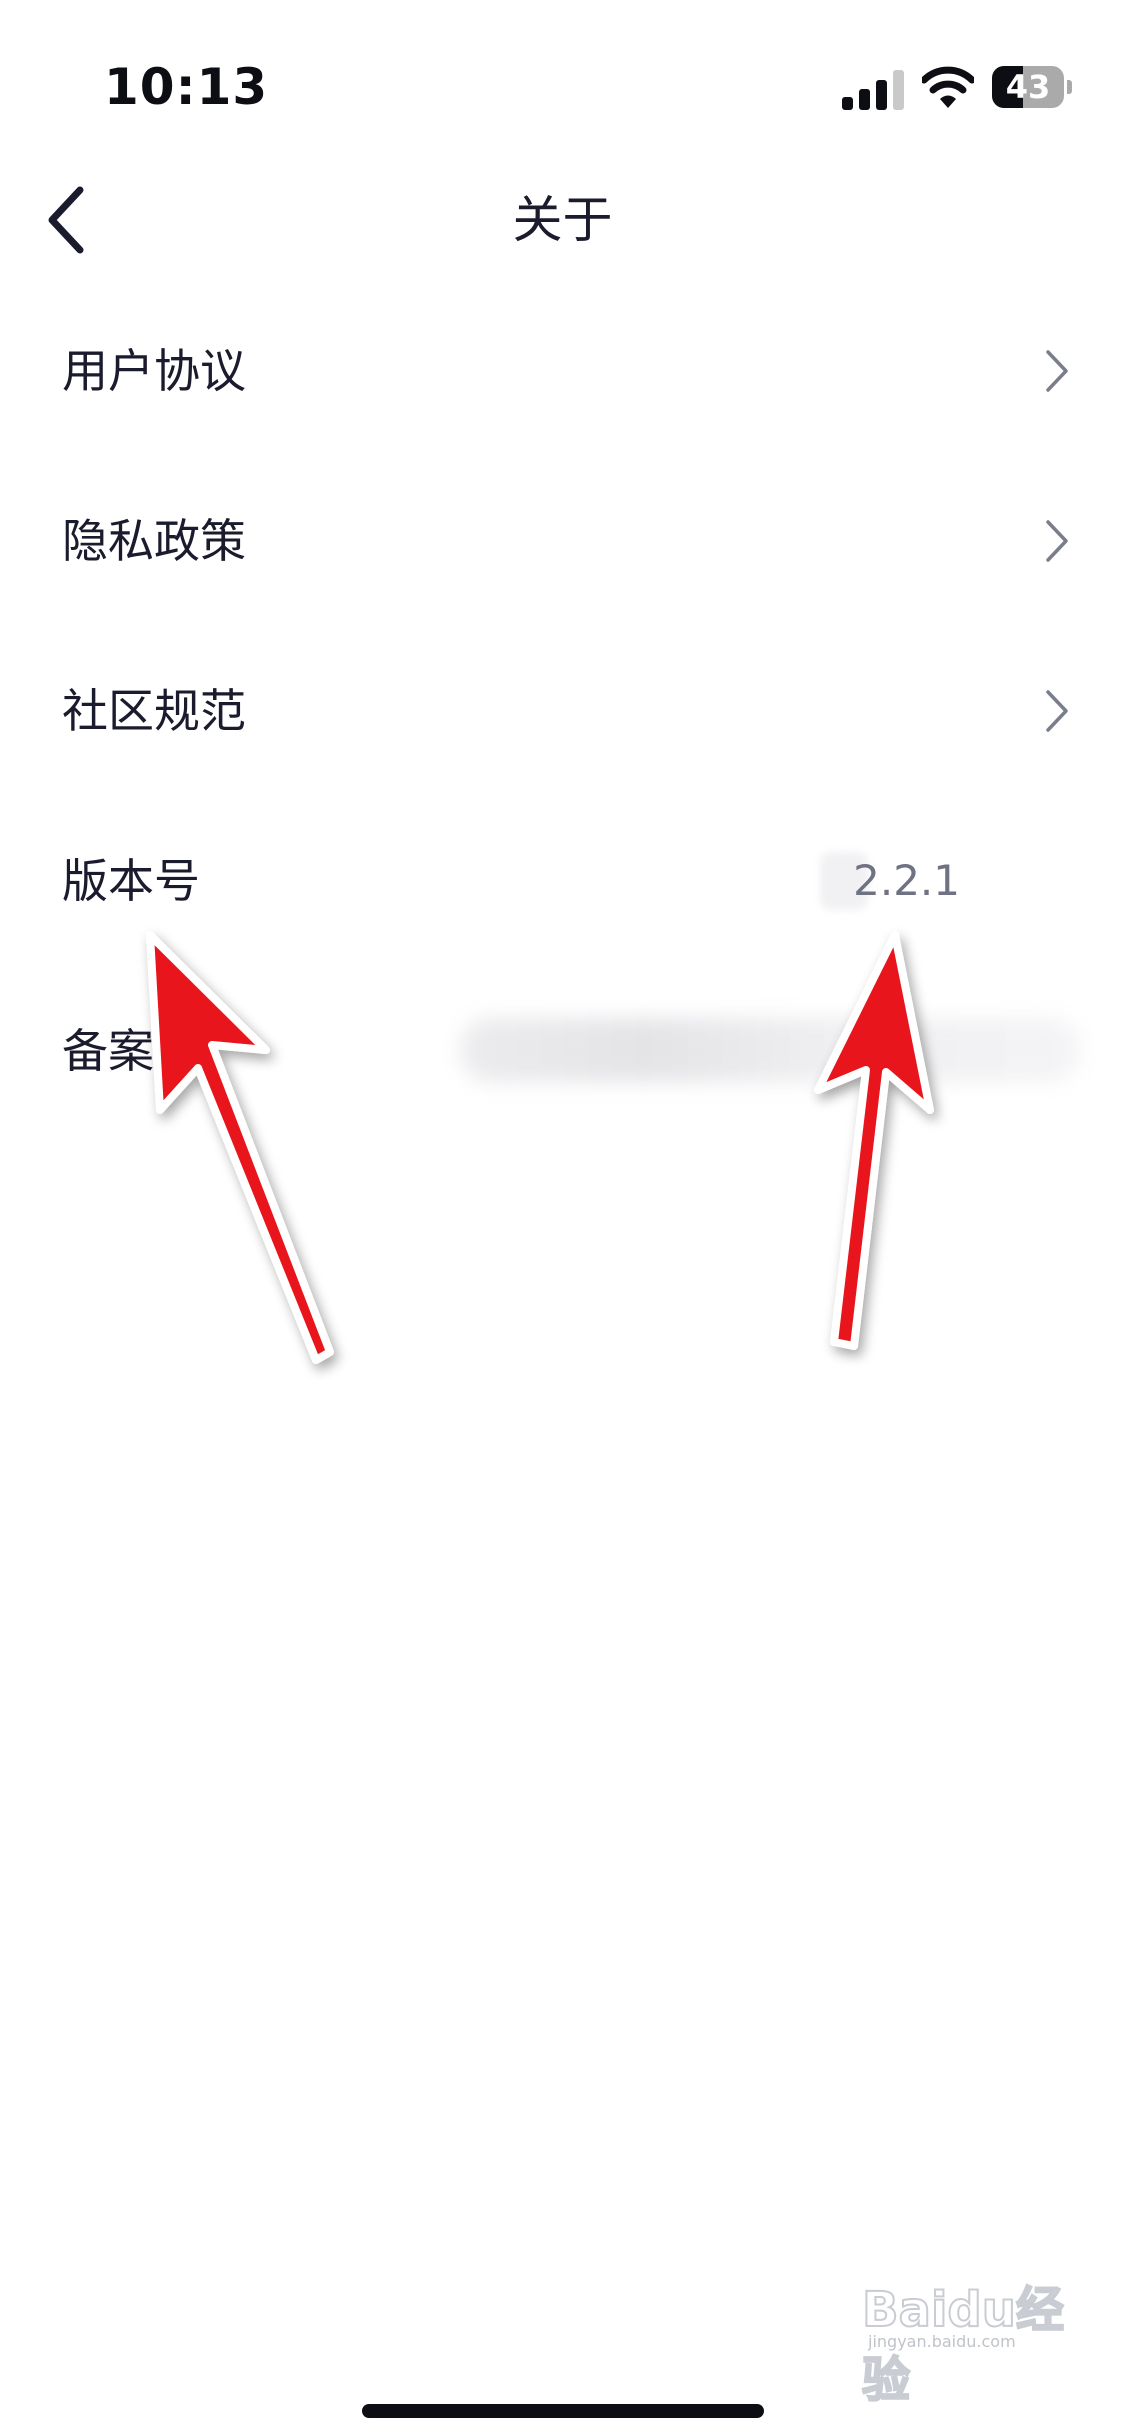 This screenshot has width=1125, height=2436. I want to click on status-time: 10:13, so click(186, 87).